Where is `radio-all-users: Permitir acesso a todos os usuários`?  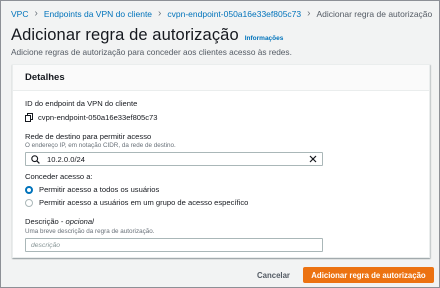
radio-all-users: Permitir acesso a todos os usuários is located at coordinates (92, 189).